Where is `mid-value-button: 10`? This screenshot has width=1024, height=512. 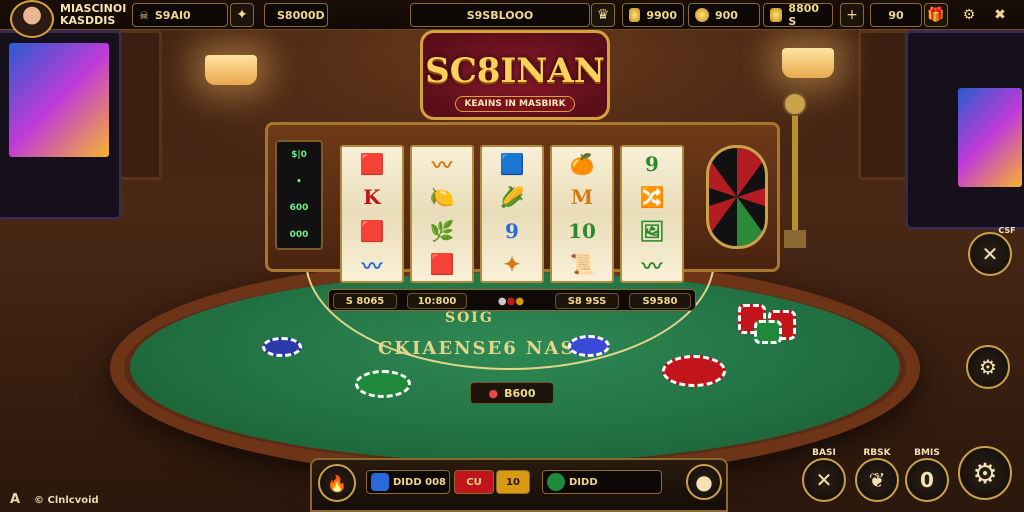 mid-value-button: 10 is located at coordinates (513, 482).